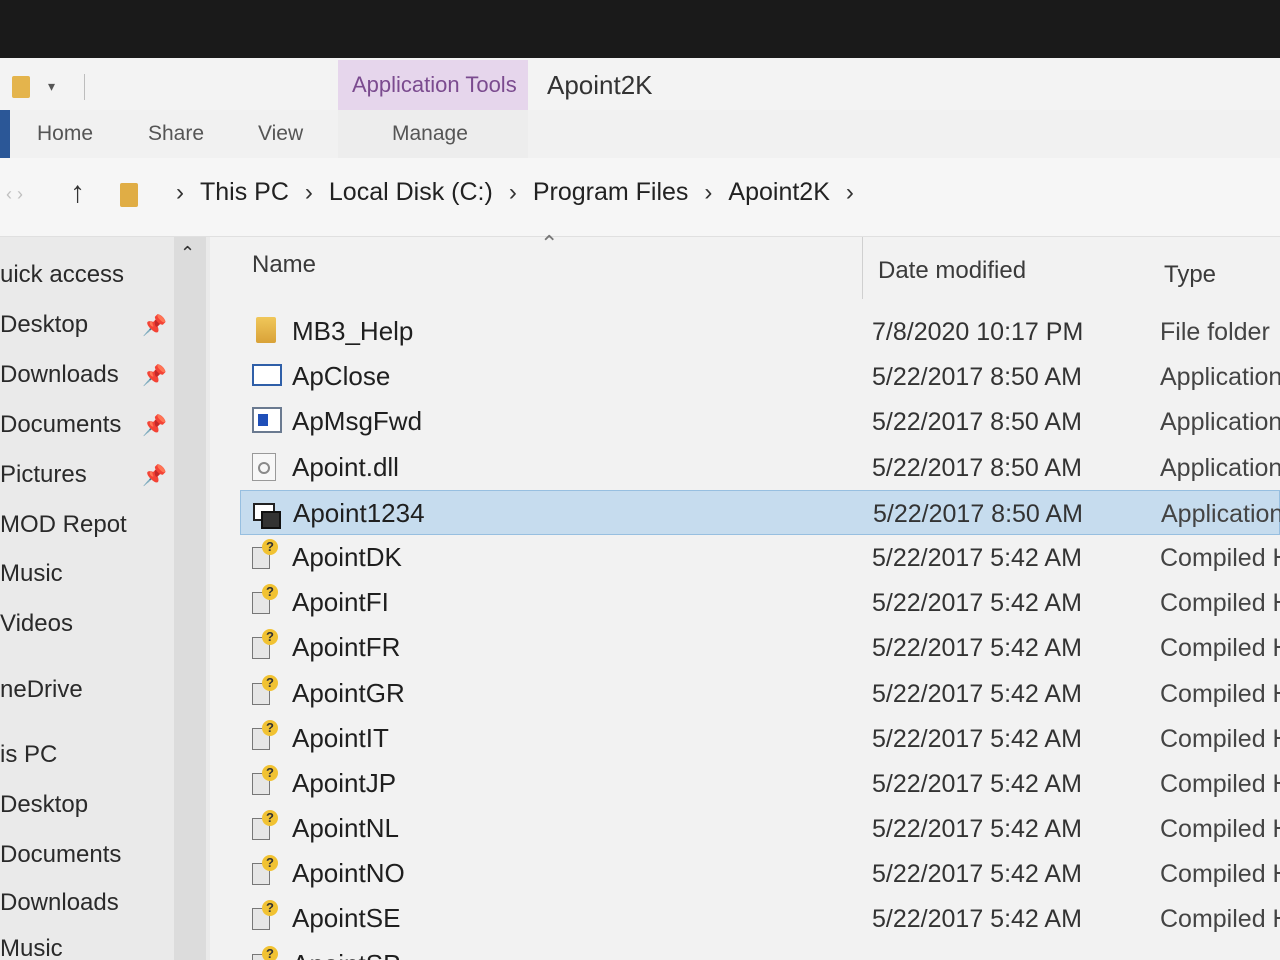 Image resolution: width=1280 pixels, height=960 pixels. Describe the element at coordinates (1190, 275) in the screenshot. I see `column-header-type: Type` at that location.